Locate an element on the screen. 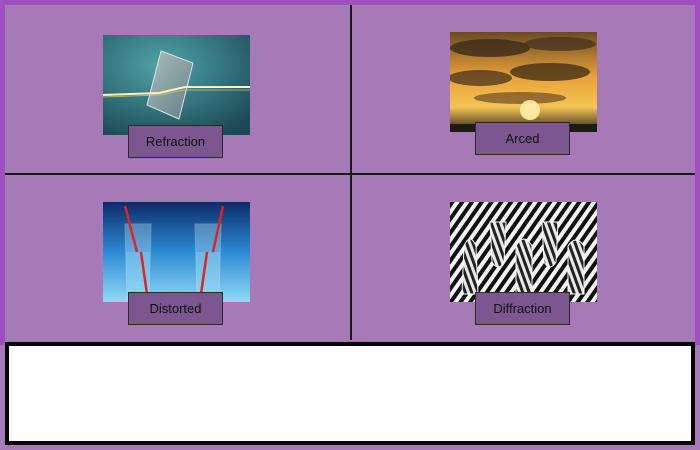  label-button-diffraction: Diffraction is located at coordinates (522, 308).